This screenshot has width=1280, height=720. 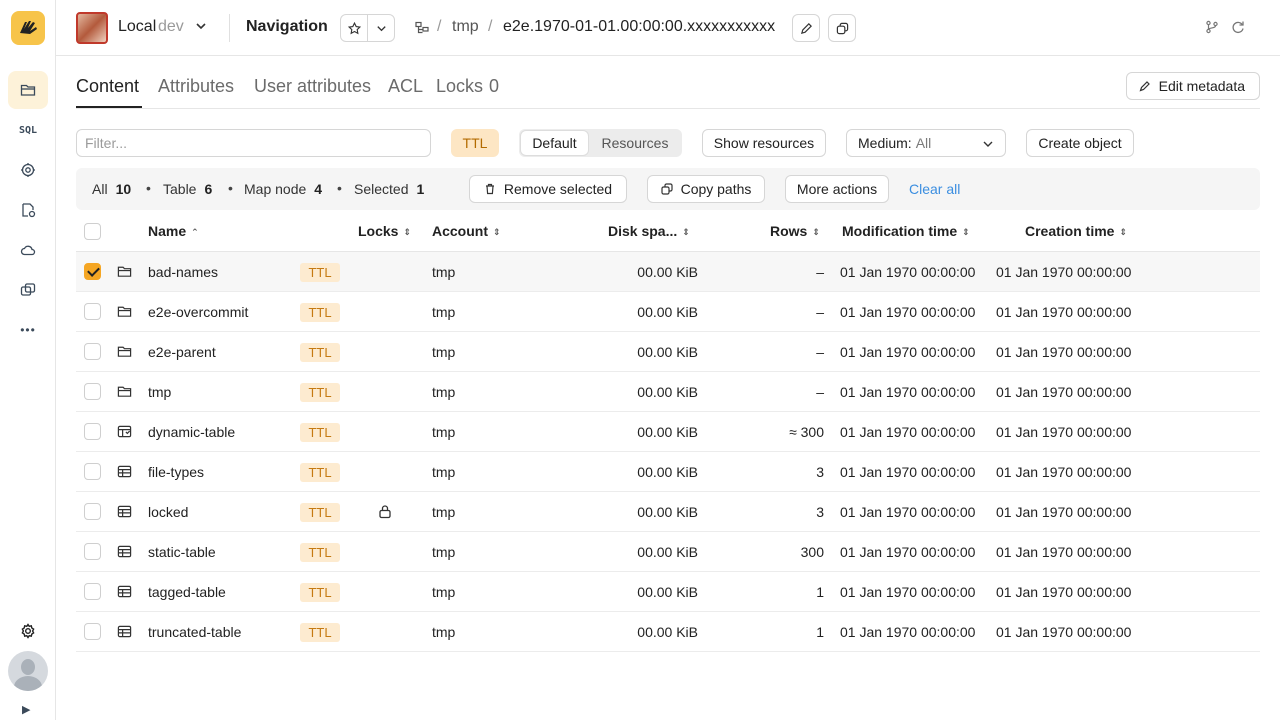 What do you see at coordinates (1064, 592) in the screenshot?
I see `row-creation-time: 01 Jan 1970 00:00:00` at bounding box center [1064, 592].